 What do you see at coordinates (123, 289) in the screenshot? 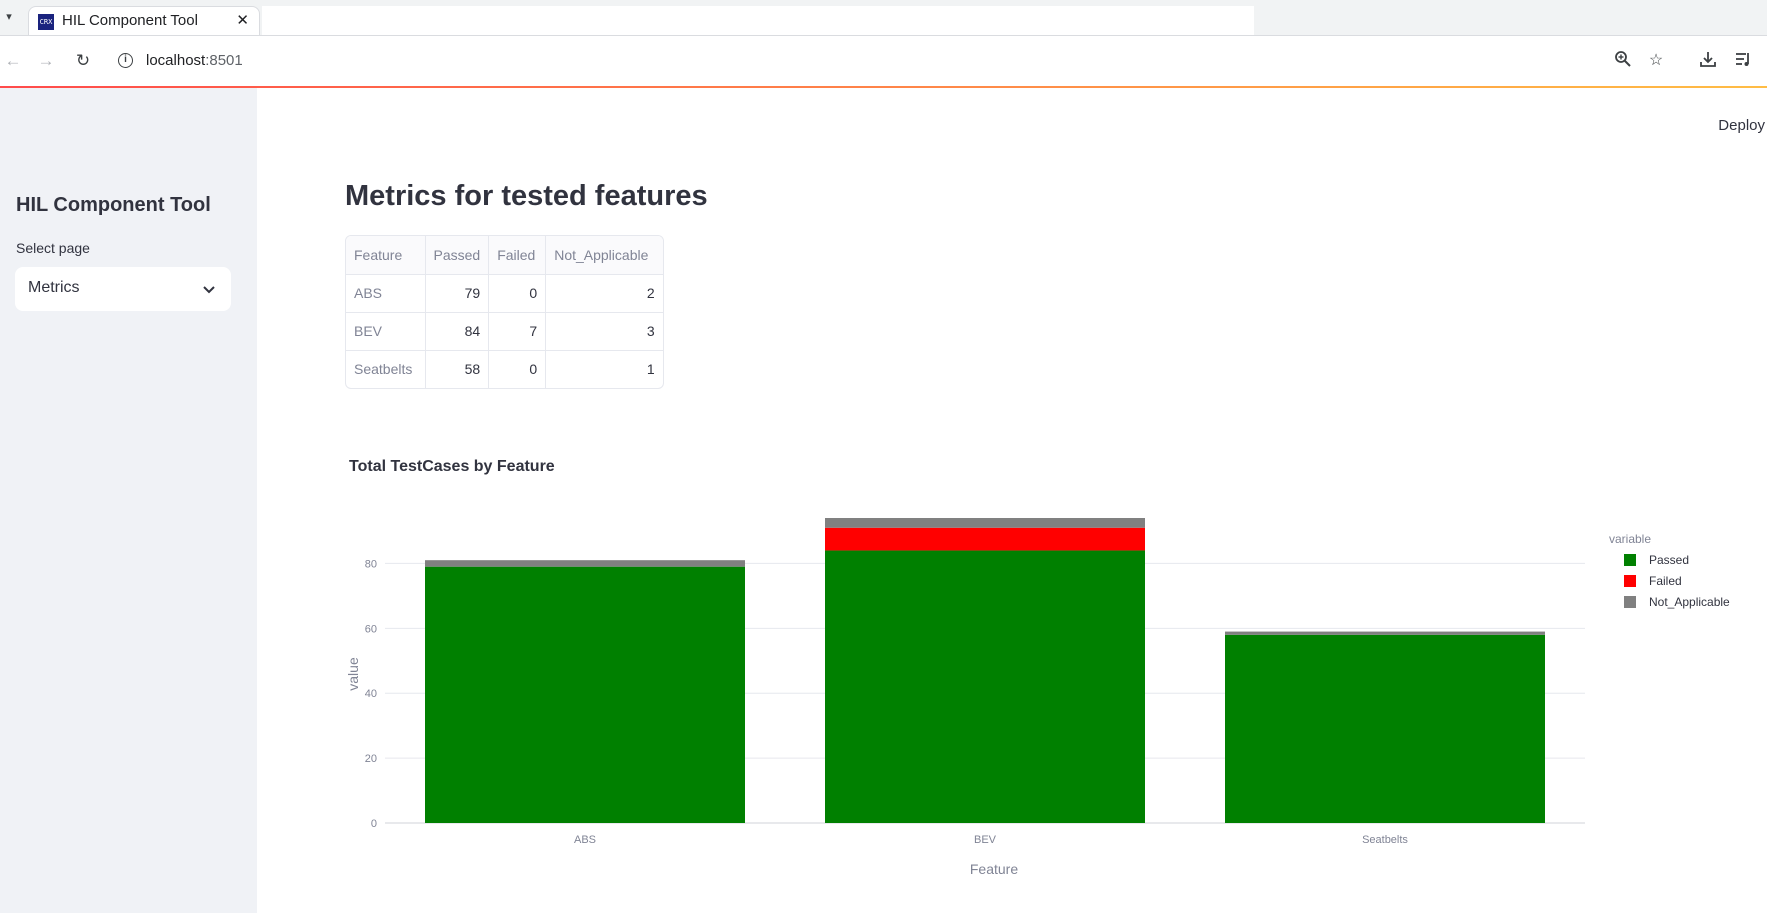
I see `page-select: Metrics` at bounding box center [123, 289].